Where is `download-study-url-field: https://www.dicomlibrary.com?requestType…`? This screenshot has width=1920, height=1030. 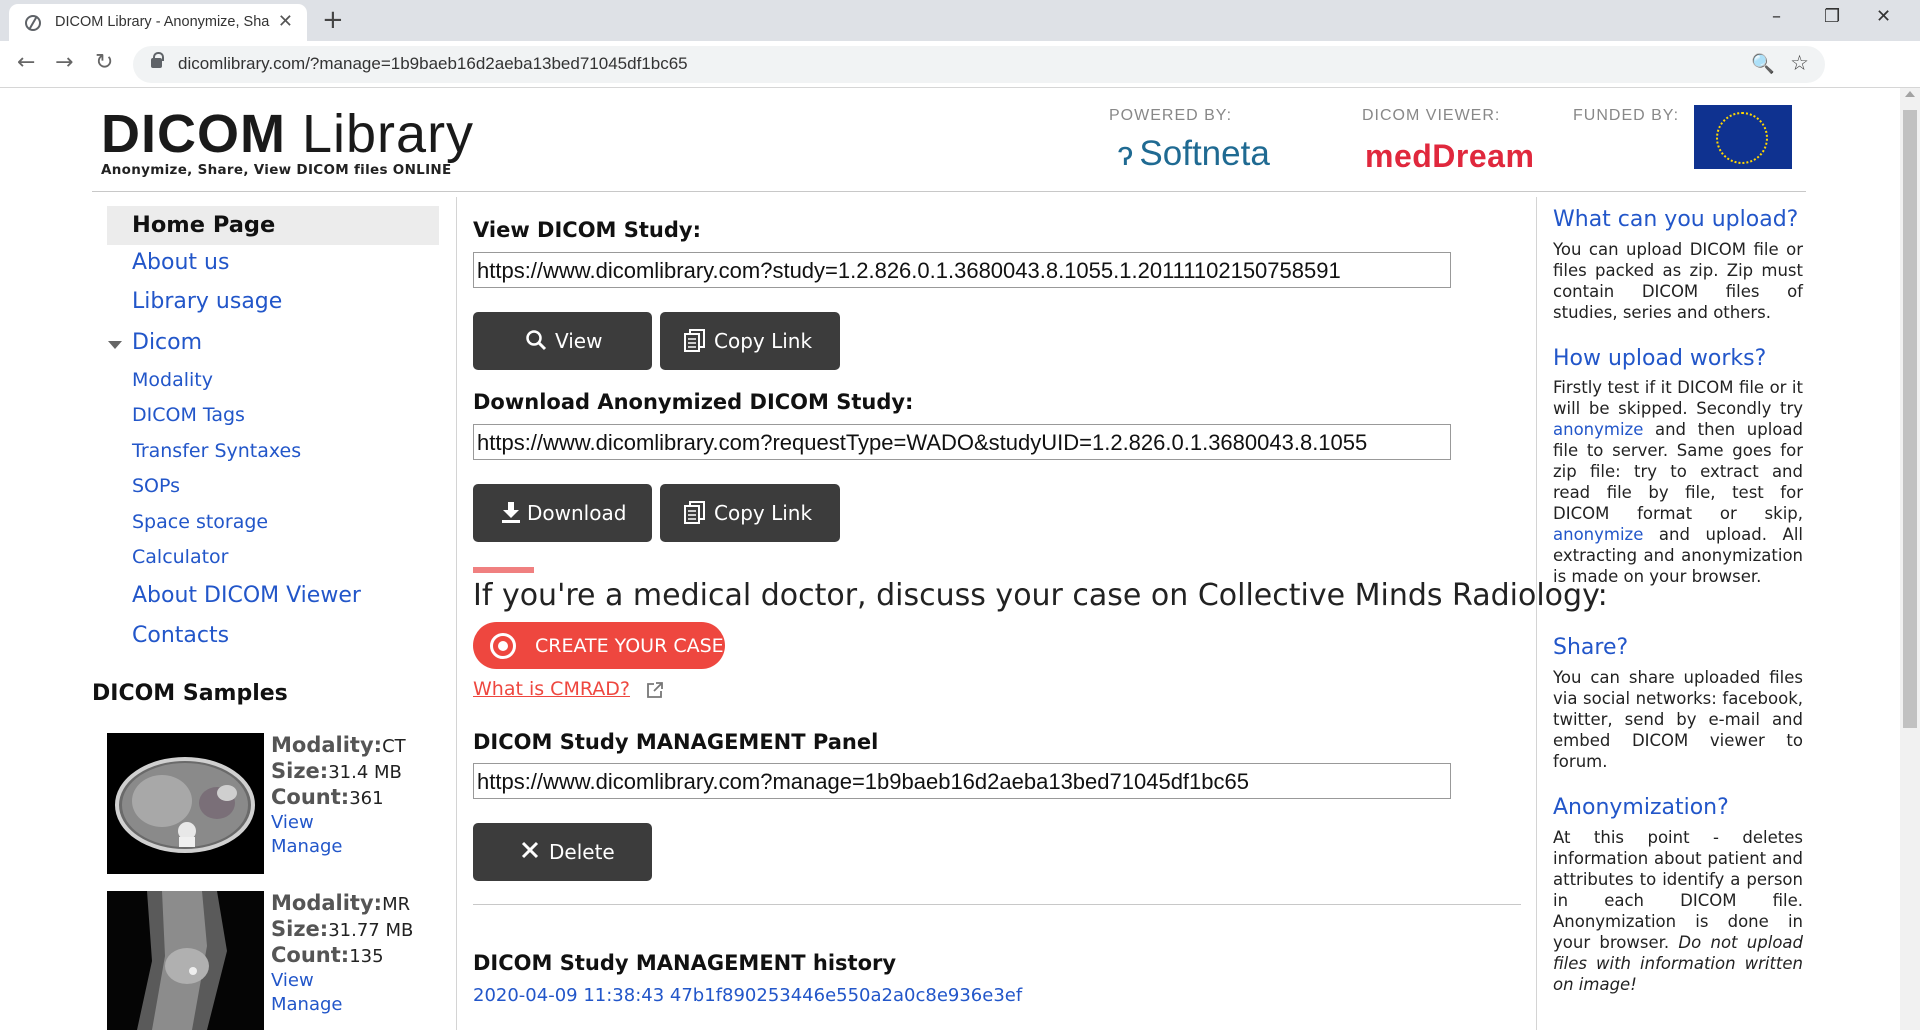
download-study-url-field: https://www.dicomlibrary.com?requestType… is located at coordinates (962, 442).